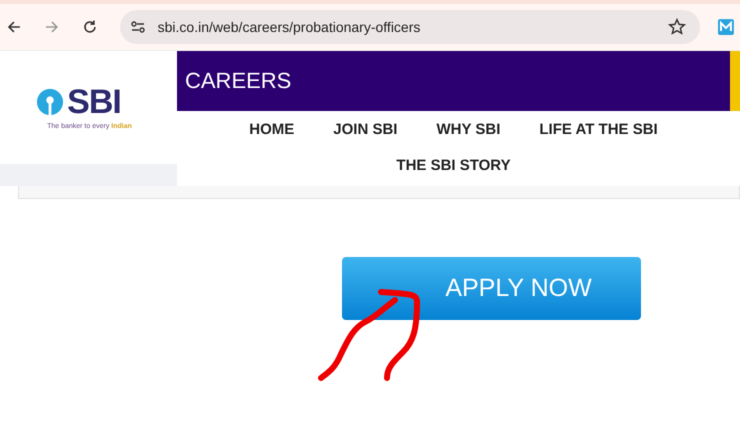 This screenshot has height=431, width=740. I want to click on nav-link: HOME, so click(271, 129).